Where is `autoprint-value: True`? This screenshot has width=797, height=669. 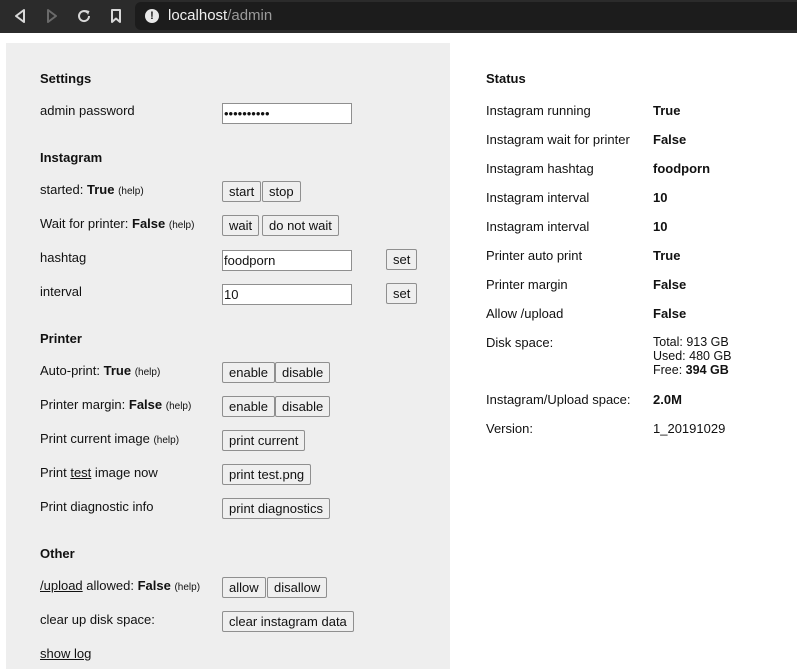
autoprint-value: True is located at coordinates (117, 370).